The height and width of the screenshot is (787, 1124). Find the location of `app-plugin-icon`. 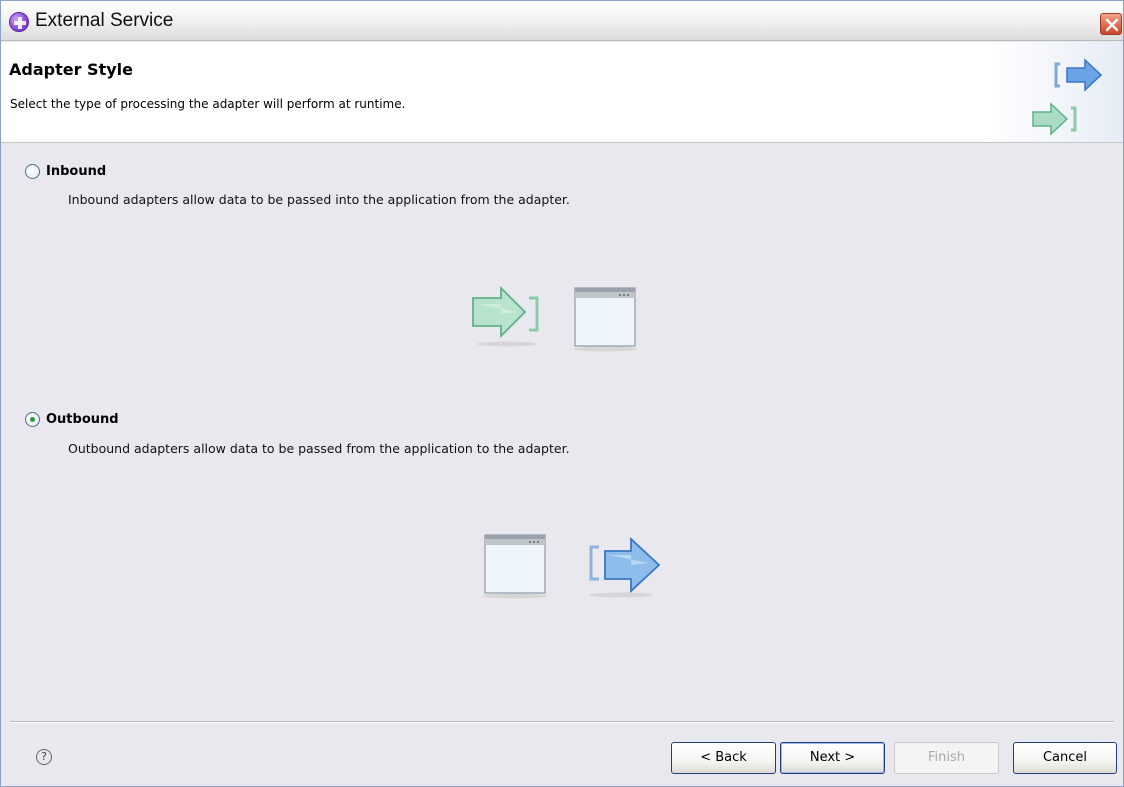

app-plugin-icon is located at coordinates (19, 22).